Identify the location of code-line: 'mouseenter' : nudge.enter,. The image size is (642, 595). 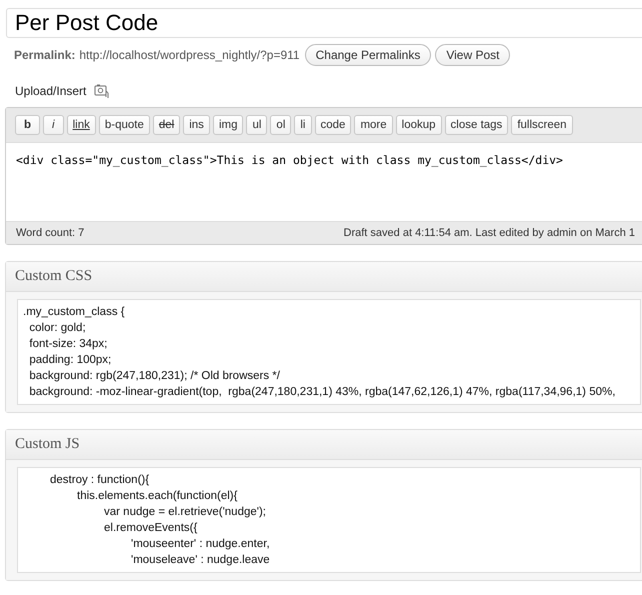
(200, 544).